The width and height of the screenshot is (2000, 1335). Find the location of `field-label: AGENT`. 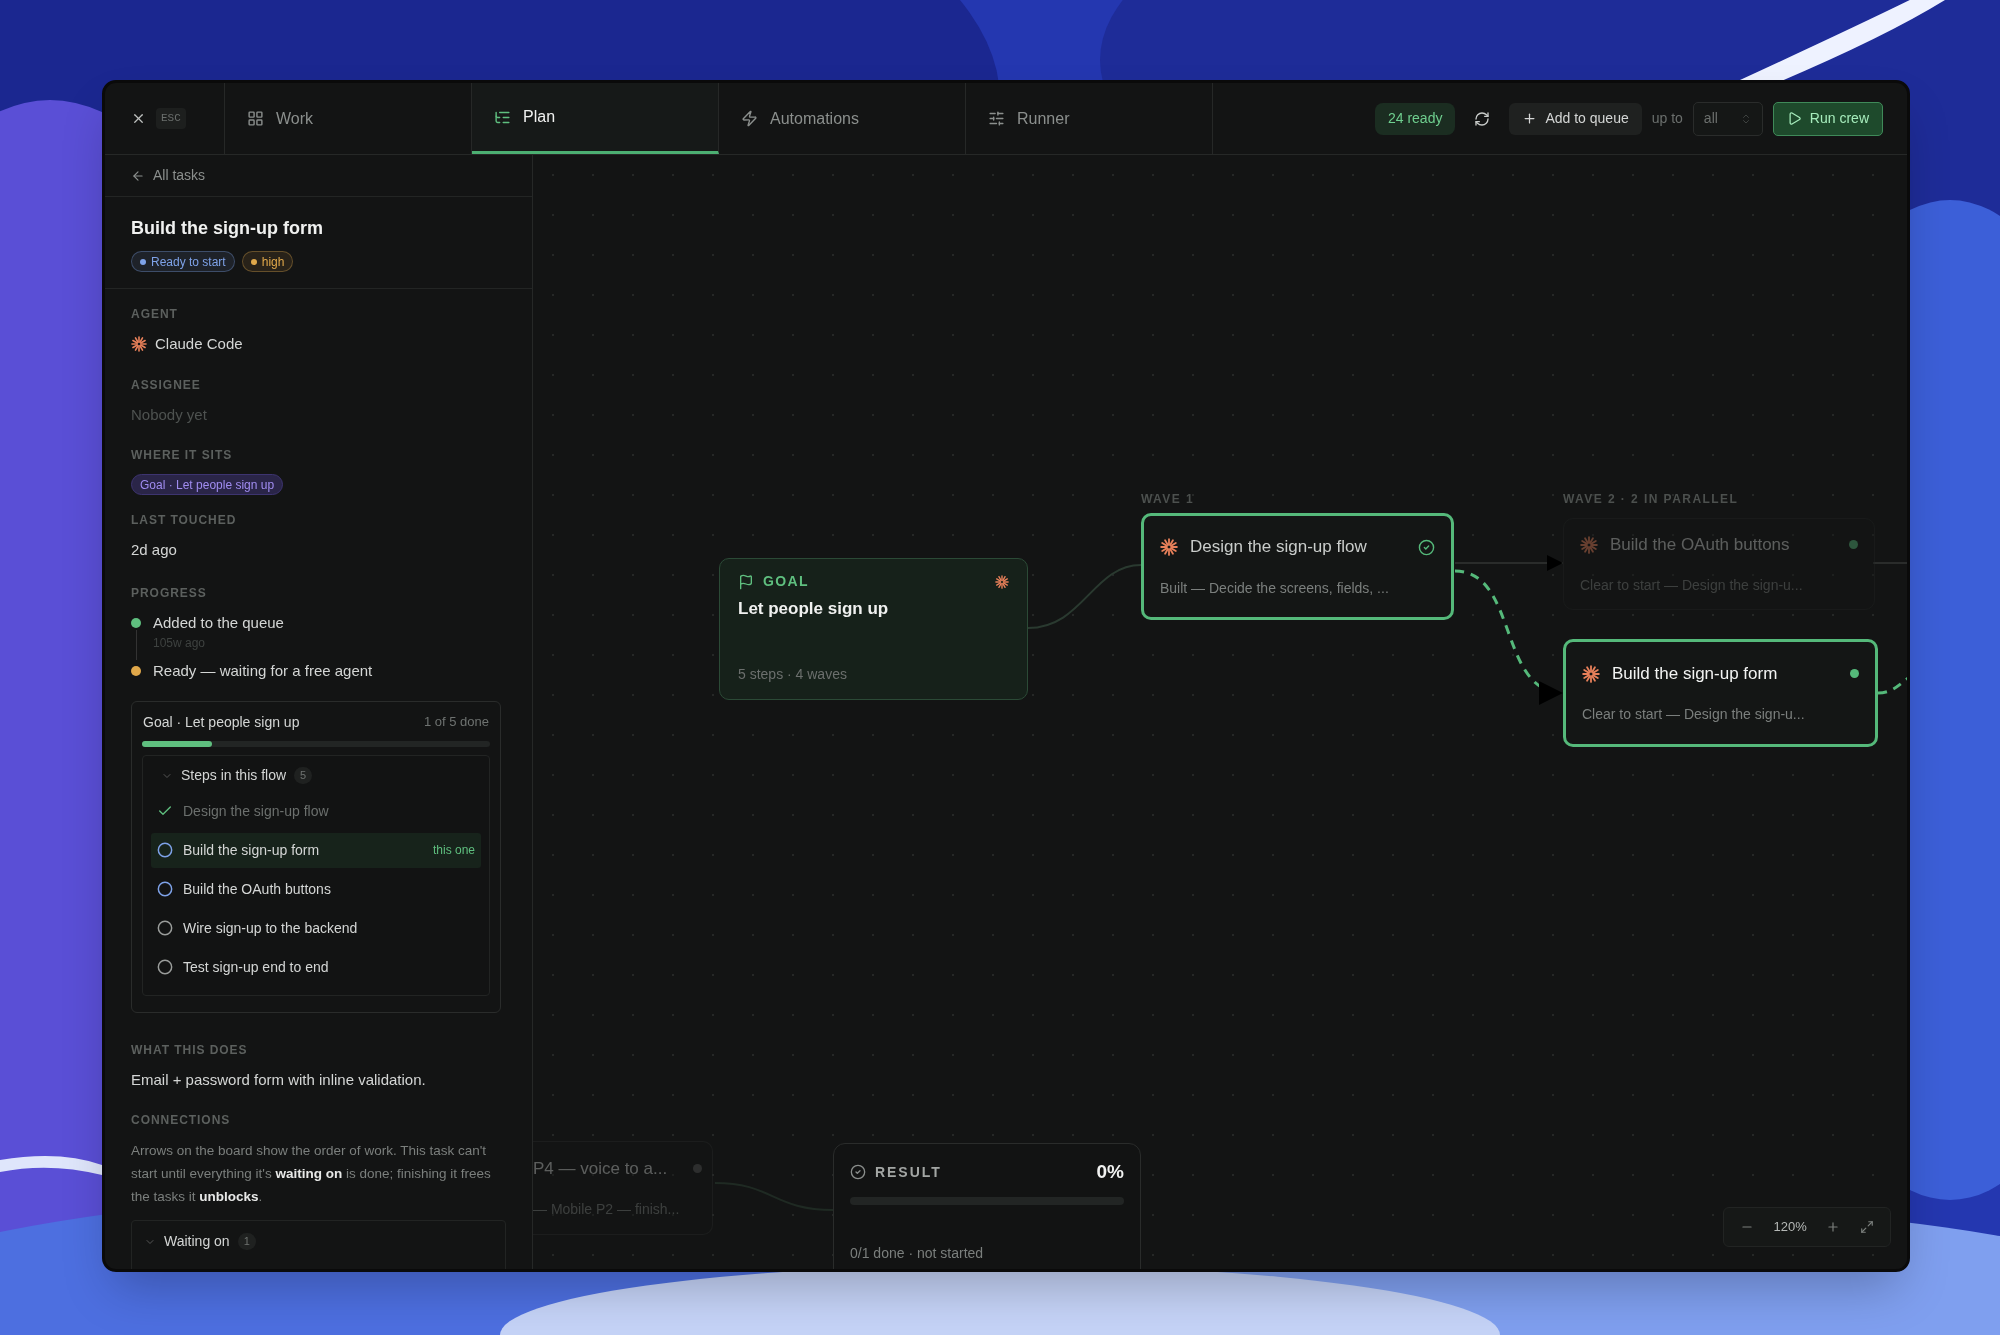

field-label: AGENT is located at coordinates (154, 314).